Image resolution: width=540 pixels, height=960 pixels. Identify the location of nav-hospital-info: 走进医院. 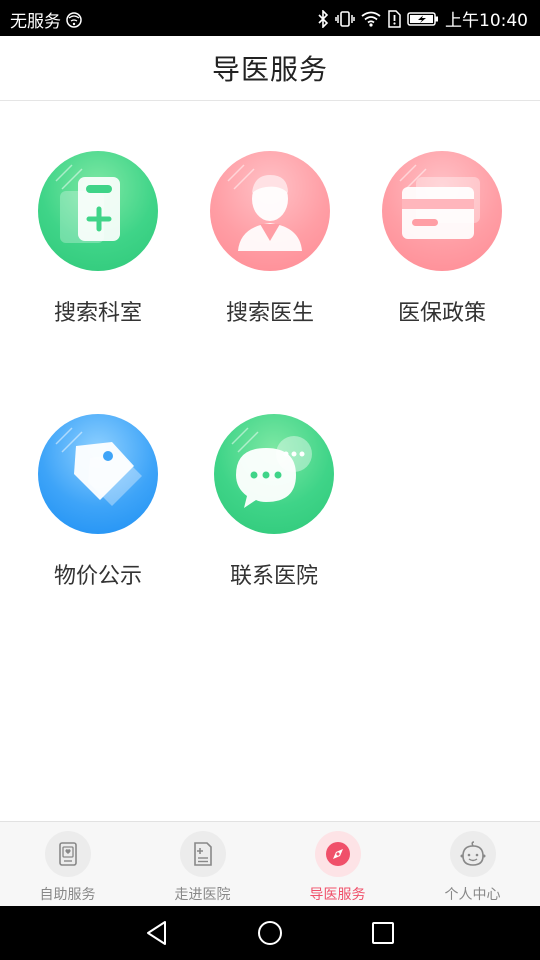
(202, 864).